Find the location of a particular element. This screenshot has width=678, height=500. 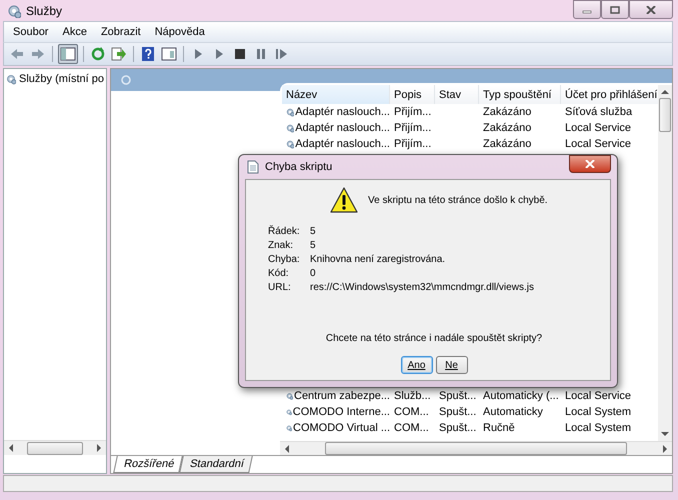

tab: Standardní is located at coordinates (216, 464).